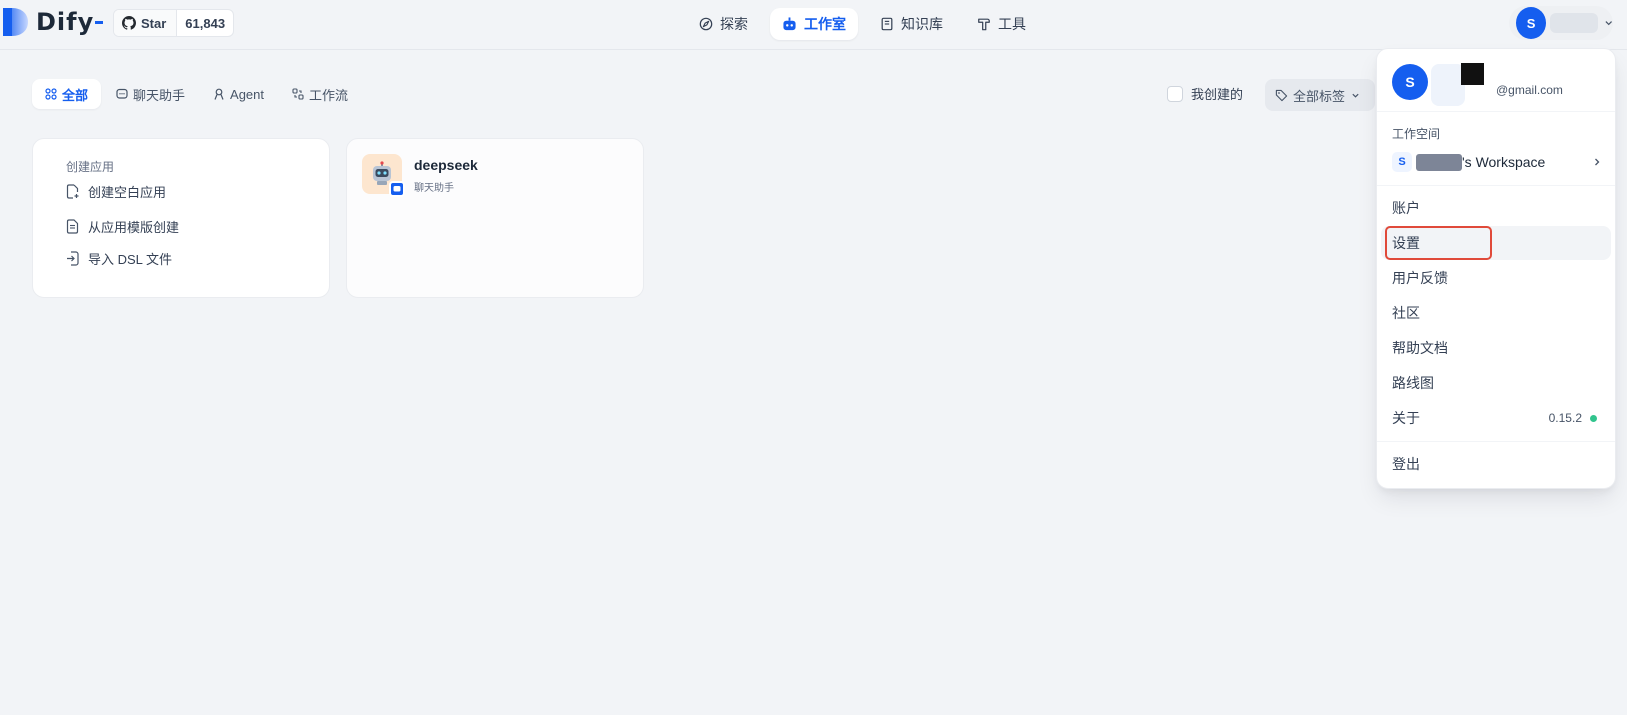  Describe the element at coordinates (1406, 418) in the screenshot. I see `menu-item-about-label: 关于` at that location.